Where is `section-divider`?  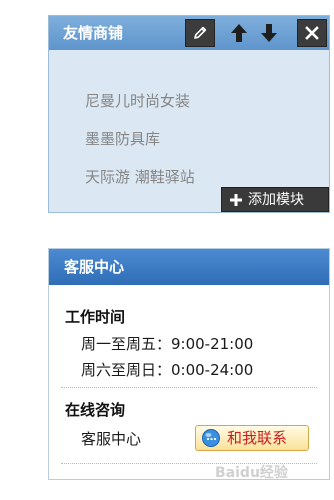 section-divider is located at coordinates (189, 387).